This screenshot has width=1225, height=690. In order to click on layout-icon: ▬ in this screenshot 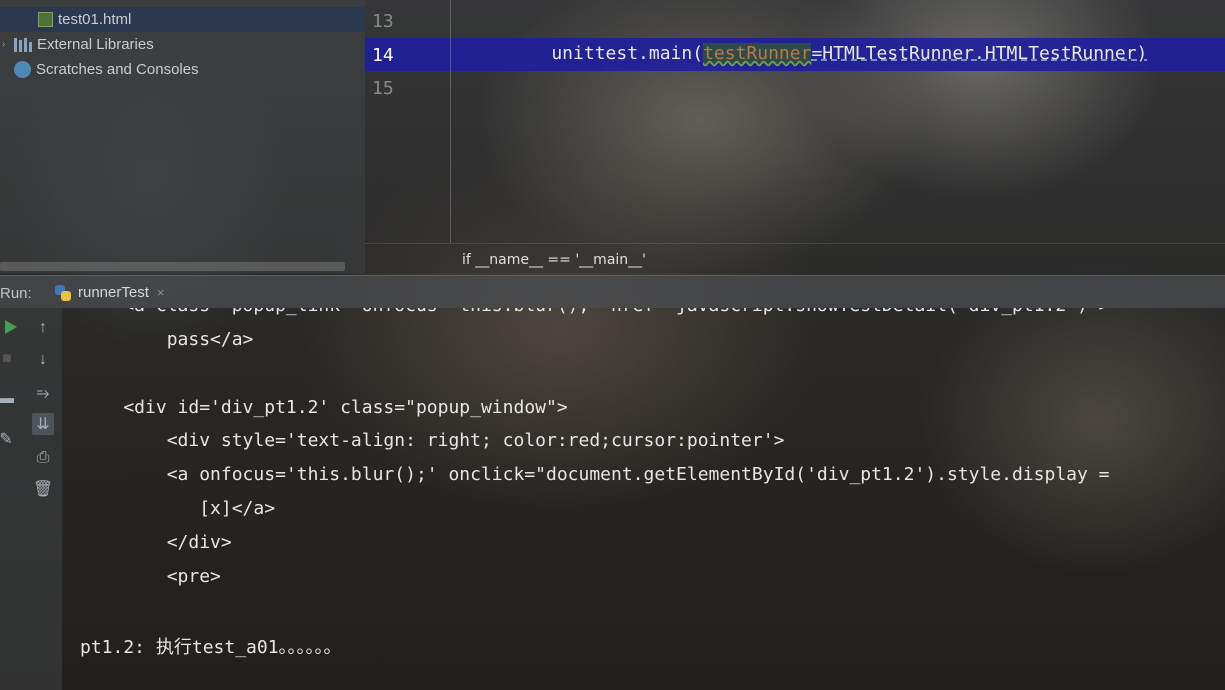, I will do `click(8, 399)`.